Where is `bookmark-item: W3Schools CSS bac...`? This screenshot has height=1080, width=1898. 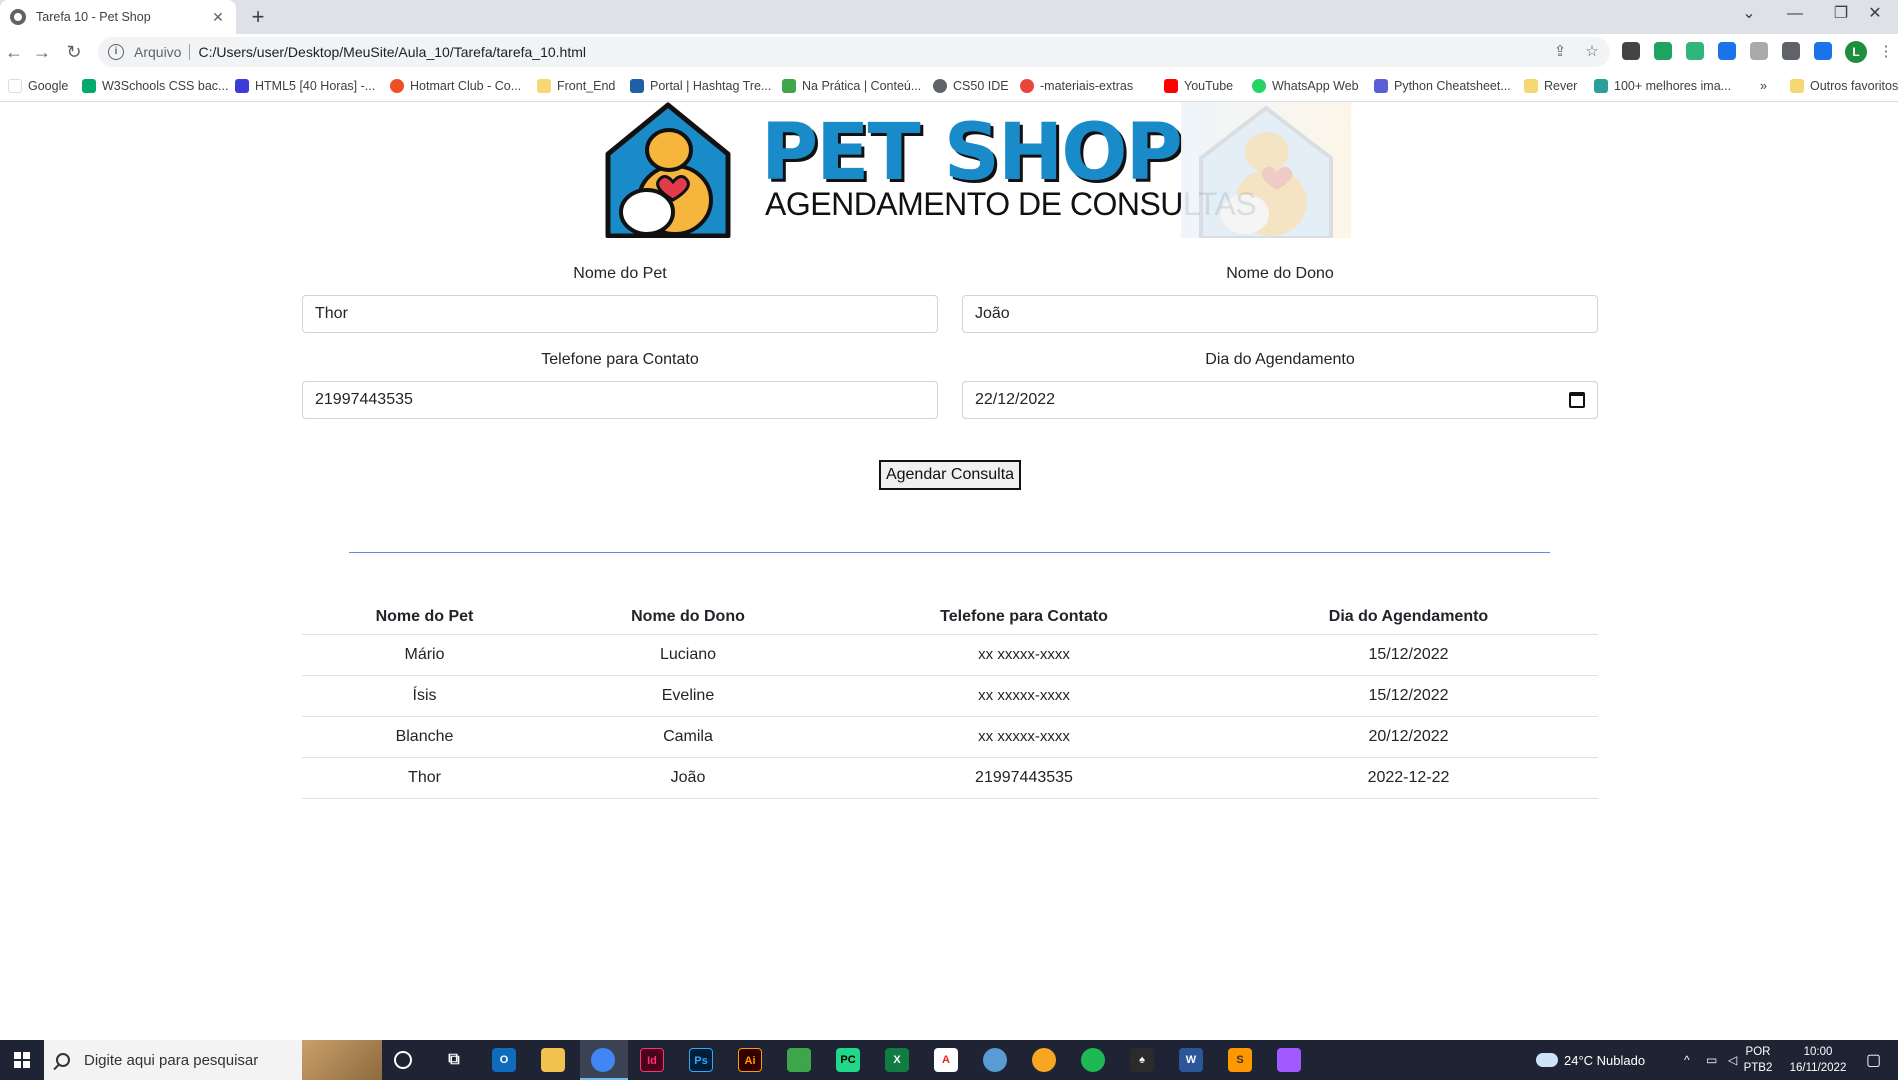
bookmark-item: W3Schools CSS bac... is located at coordinates (155, 86).